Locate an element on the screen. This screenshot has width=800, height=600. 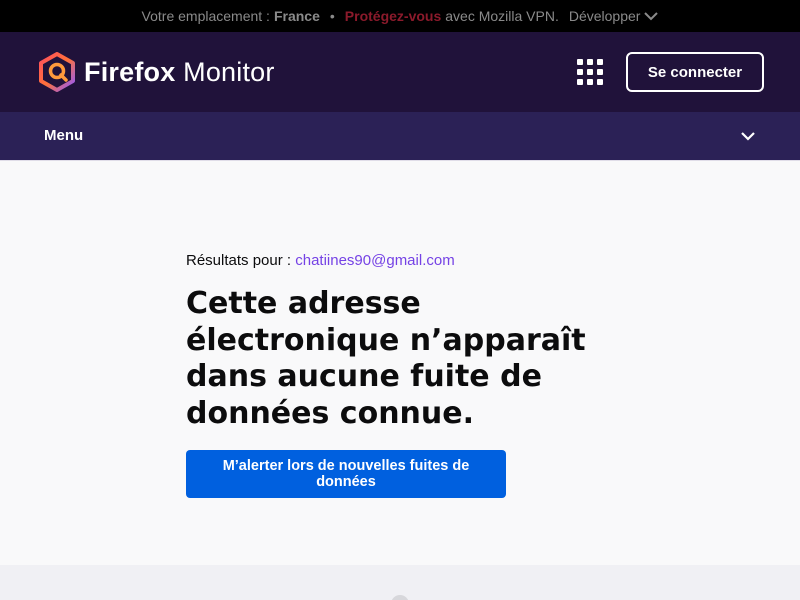
location-country: France is located at coordinates (296, 16).